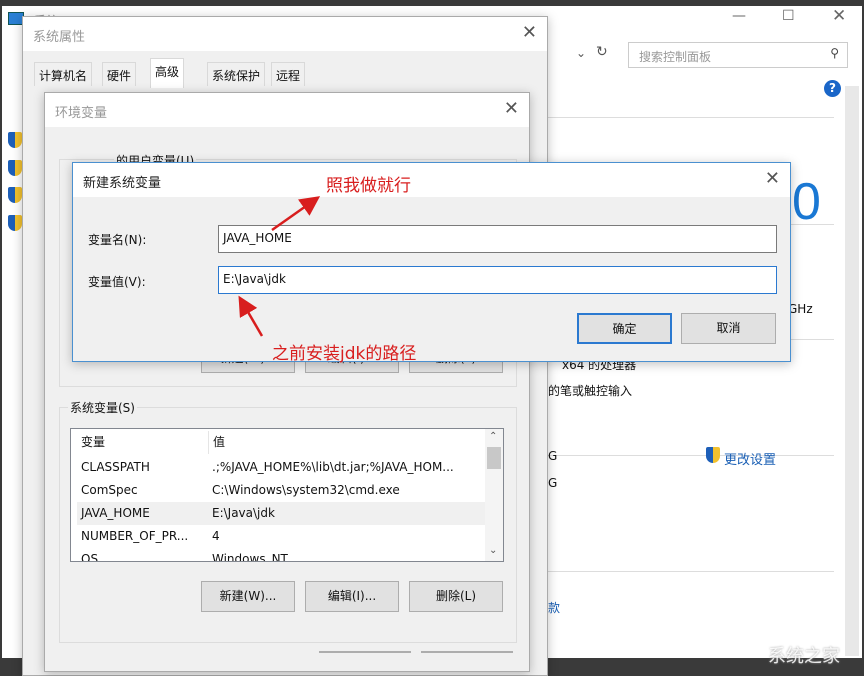 The image size is (864, 676). Describe the element at coordinates (251, 316) in the screenshot. I see `arrow-to-value` at that location.